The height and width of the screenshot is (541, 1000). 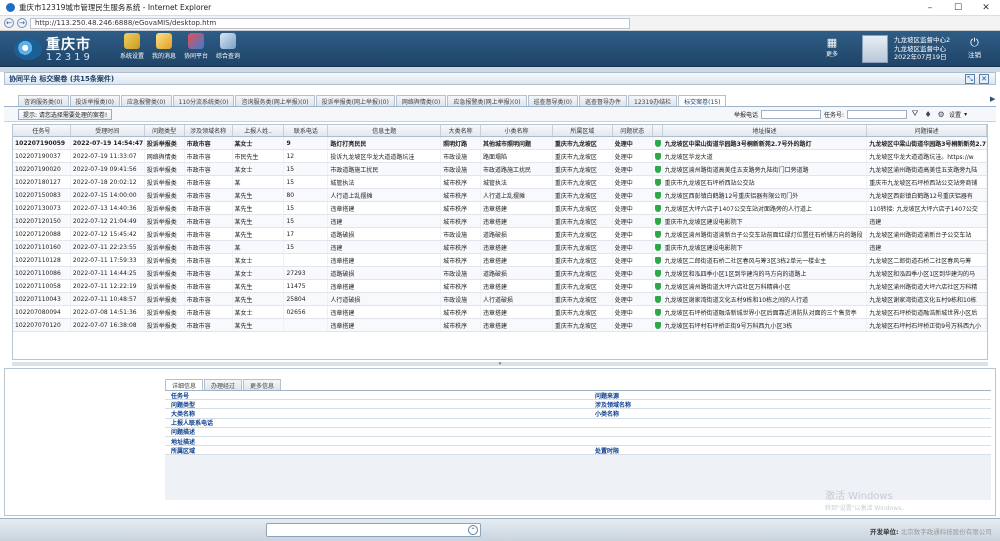 What do you see at coordinates (209, 130) in the screenshot?
I see `column-header-3: 涉及领域名称` at bounding box center [209, 130].